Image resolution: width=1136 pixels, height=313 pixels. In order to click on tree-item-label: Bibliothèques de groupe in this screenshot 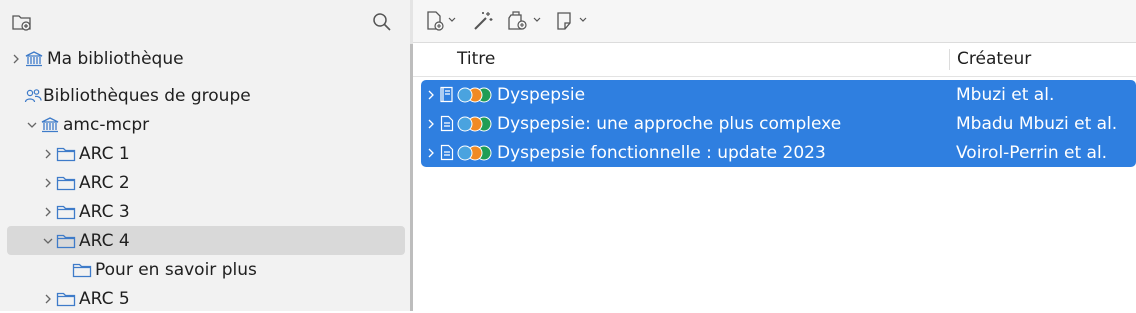, I will do `click(147, 95)`.